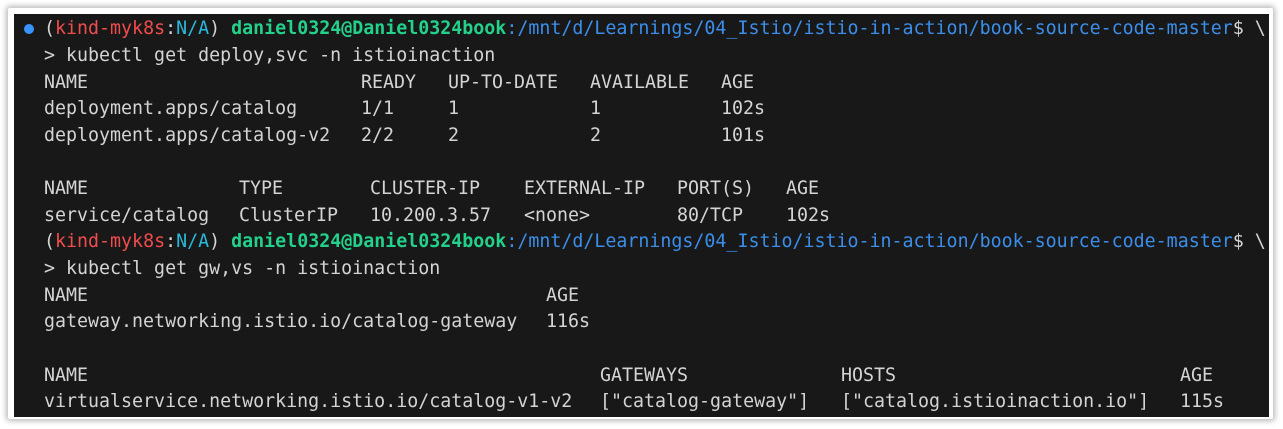  Describe the element at coordinates (503, 82) in the screenshot. I see `column-header: UP-TO-DATE` at that location.